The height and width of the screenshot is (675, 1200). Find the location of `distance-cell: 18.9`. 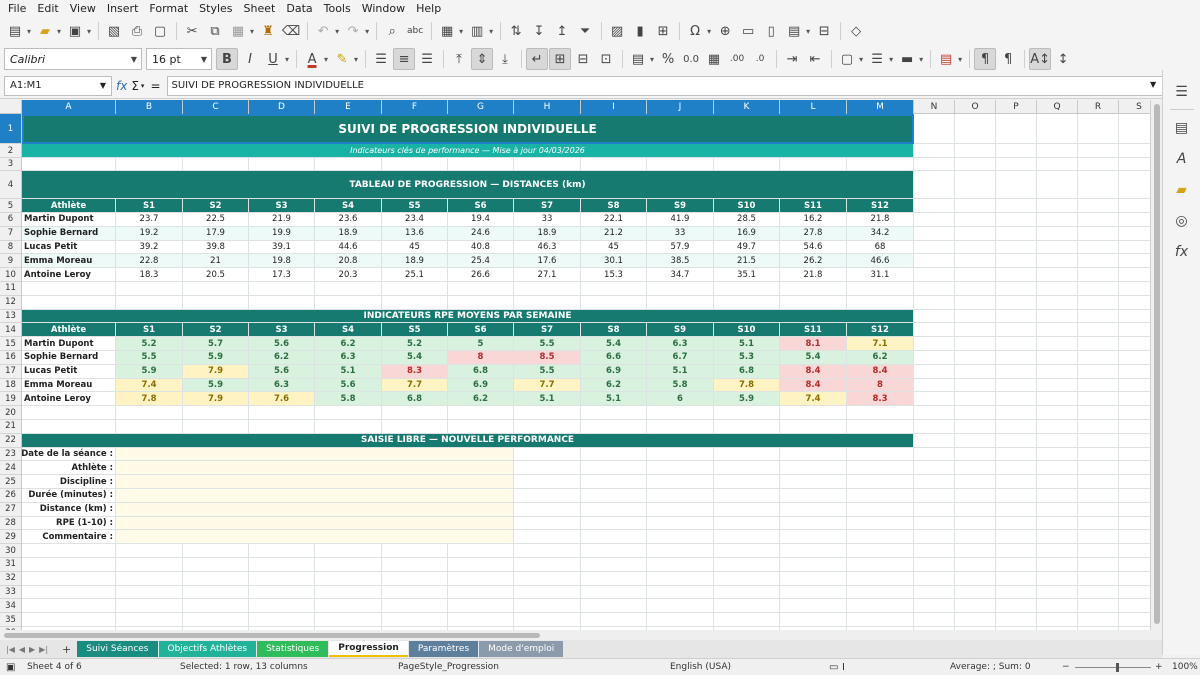

distance-cell: 18.9 is located at coordinates (415, 261).